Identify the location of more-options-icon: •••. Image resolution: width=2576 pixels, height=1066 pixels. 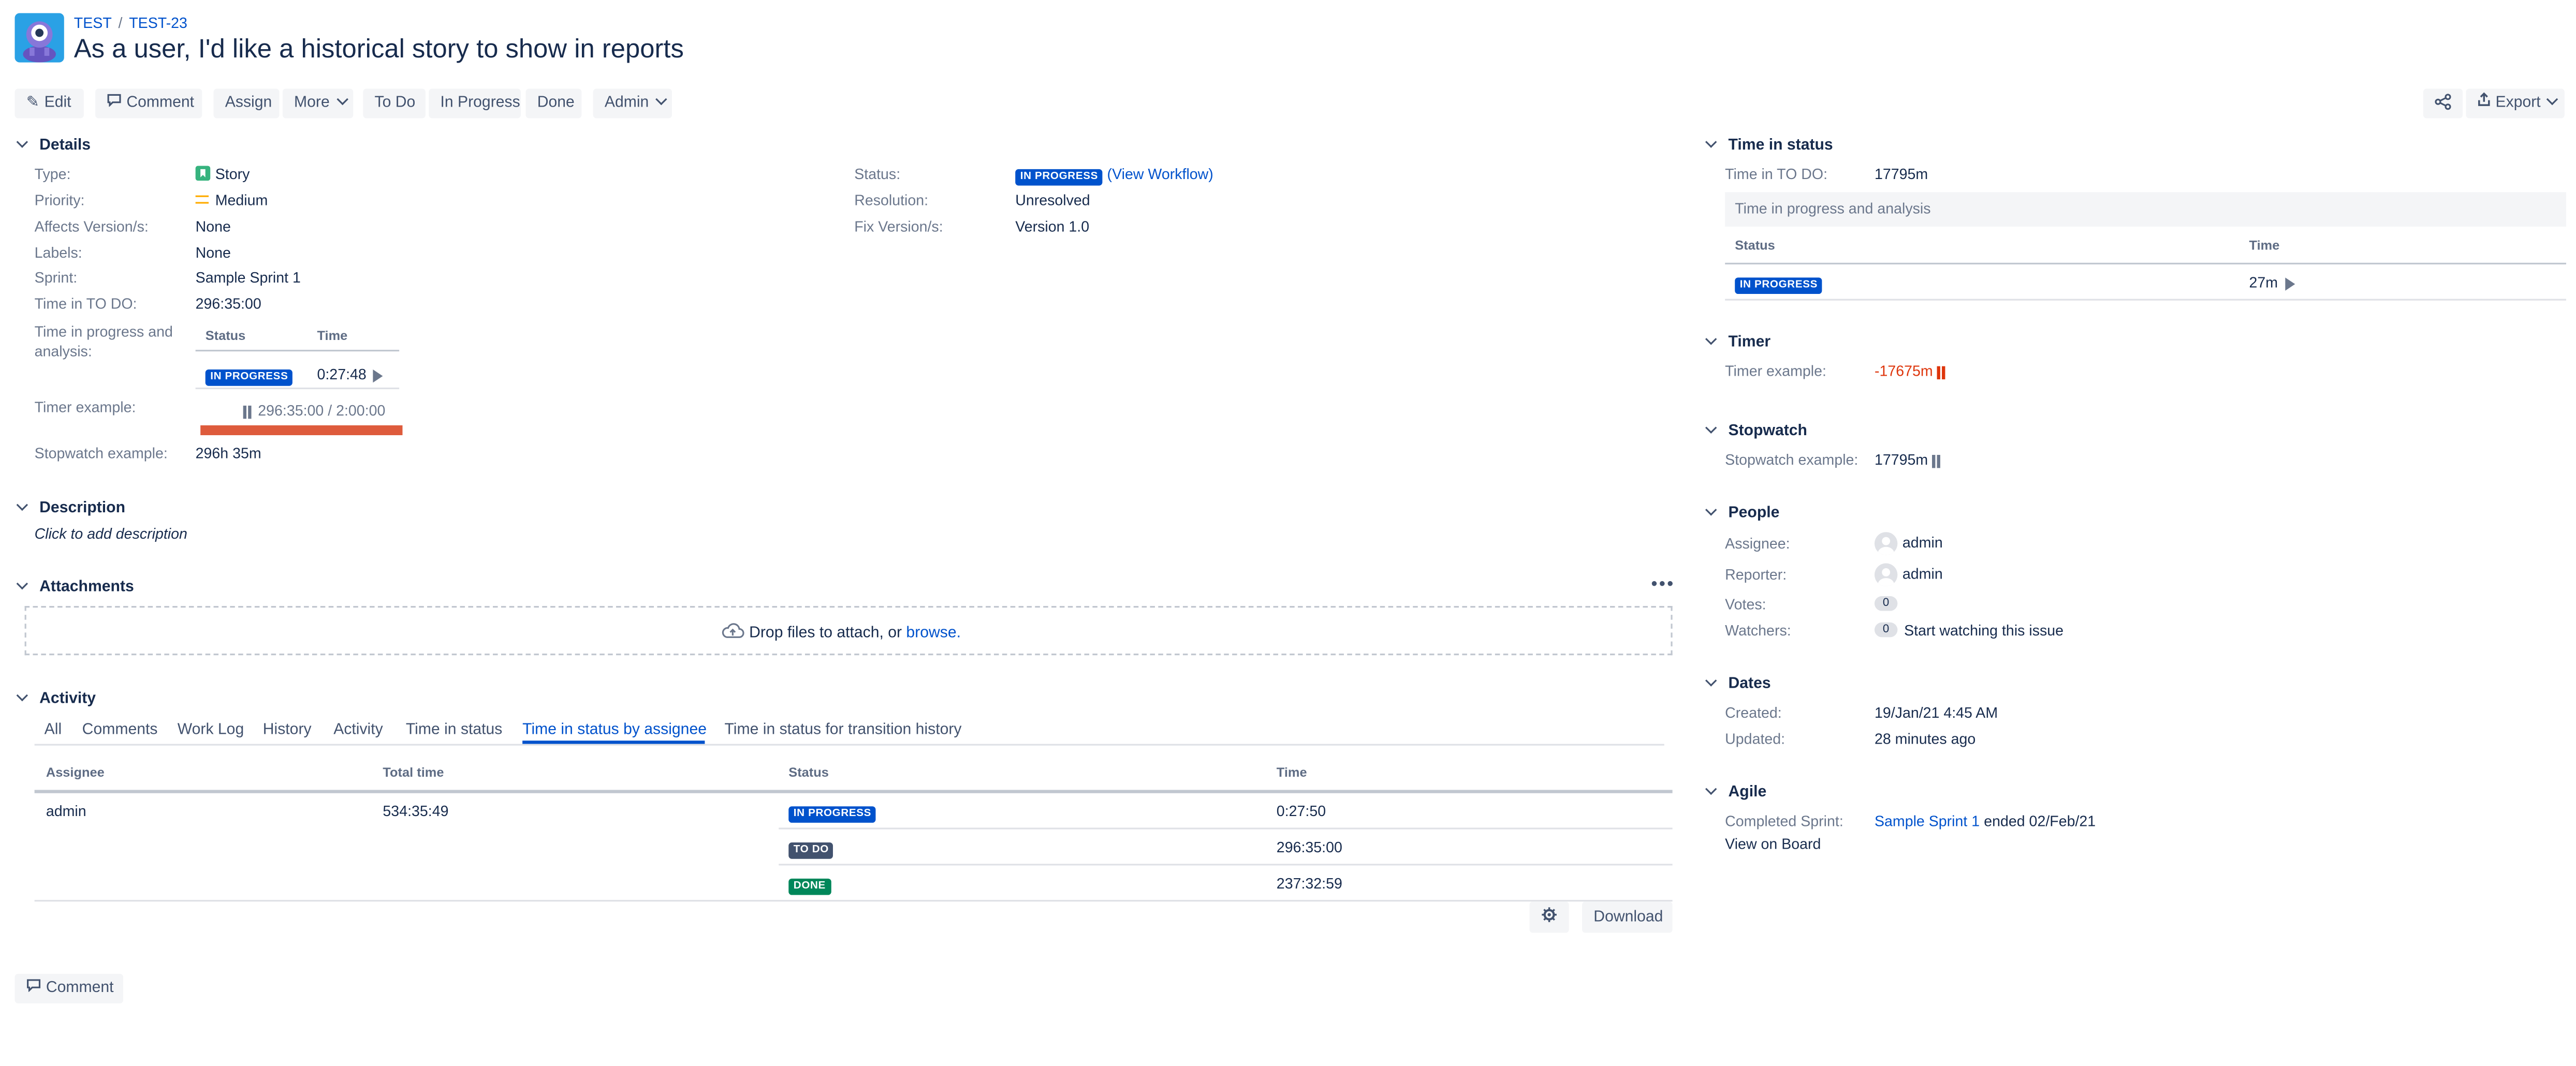
(1663, 585).